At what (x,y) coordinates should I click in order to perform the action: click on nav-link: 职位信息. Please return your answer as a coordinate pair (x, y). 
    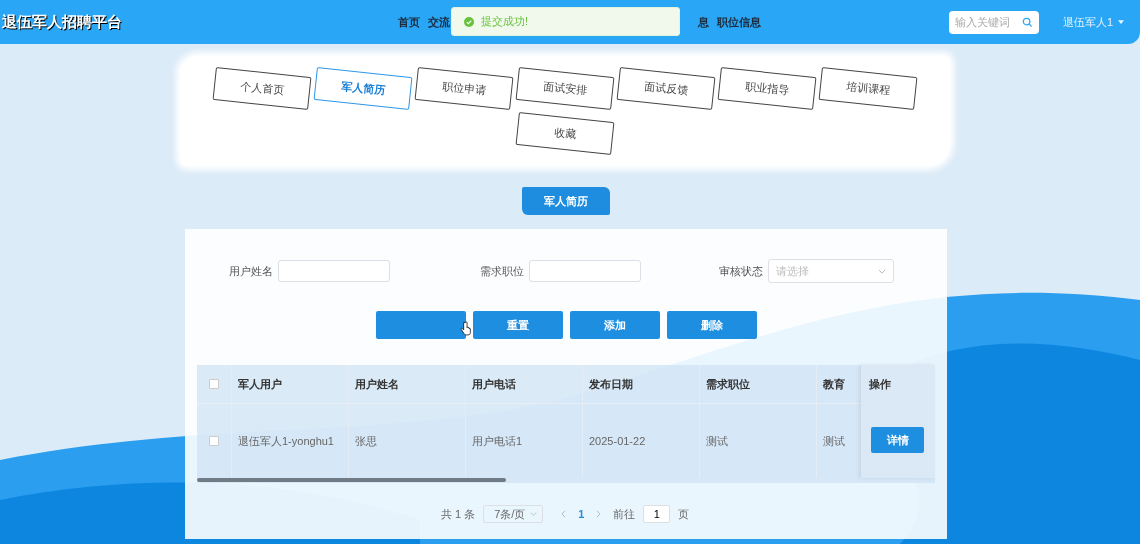
    Looking at the image, I should click on (739, 22).